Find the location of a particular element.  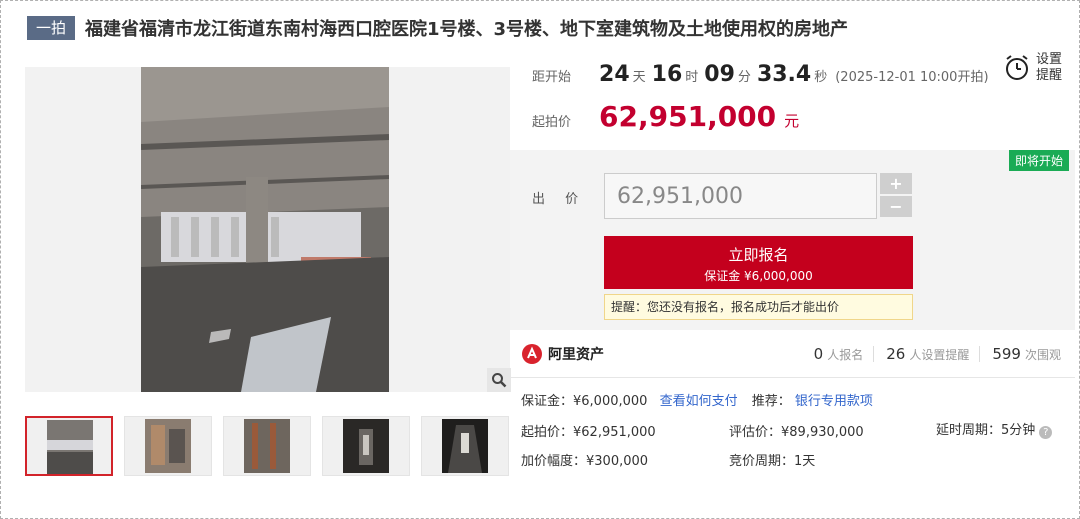

countdown-days-unit: 天 is located at coordinates (639, 77).